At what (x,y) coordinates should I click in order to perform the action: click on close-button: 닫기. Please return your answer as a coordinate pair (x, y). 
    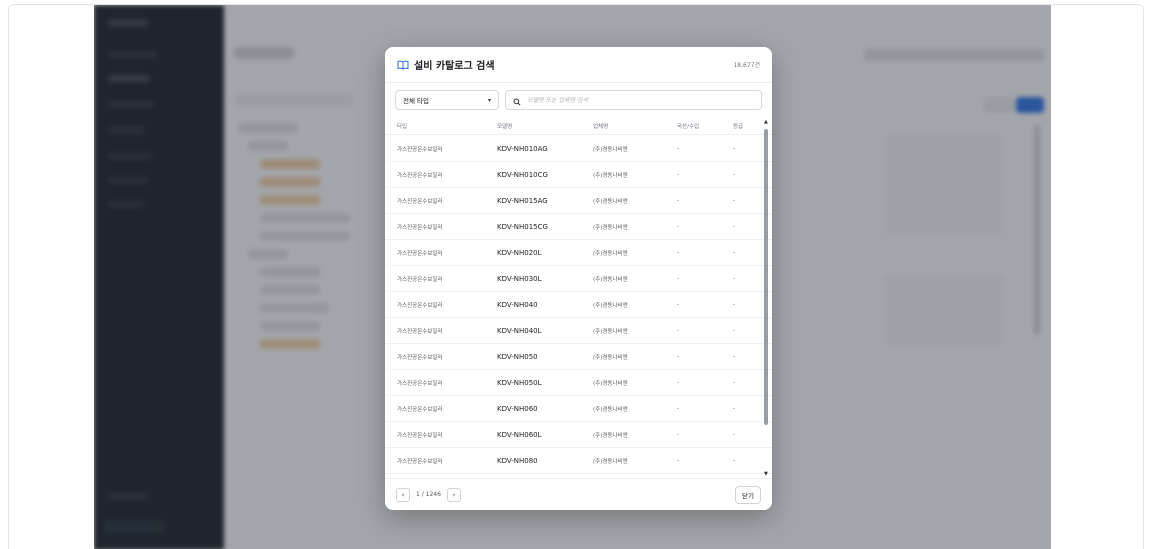
    Looking at the image, I should click on (748, 494).